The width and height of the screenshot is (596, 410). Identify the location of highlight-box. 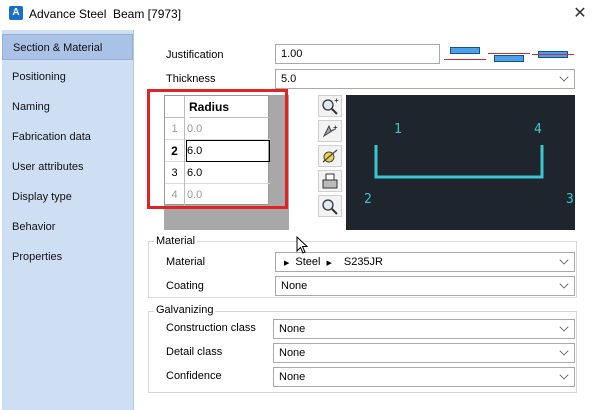
(217, 149).